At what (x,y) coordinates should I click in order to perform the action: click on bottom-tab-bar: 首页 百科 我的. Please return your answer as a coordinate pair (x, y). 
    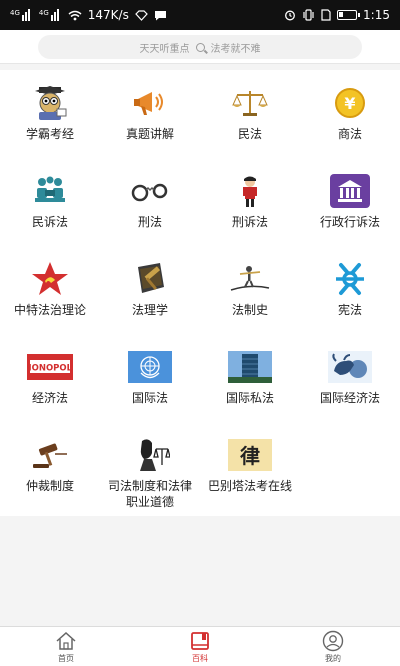
    Looking at the image, I should click on (200, 646).